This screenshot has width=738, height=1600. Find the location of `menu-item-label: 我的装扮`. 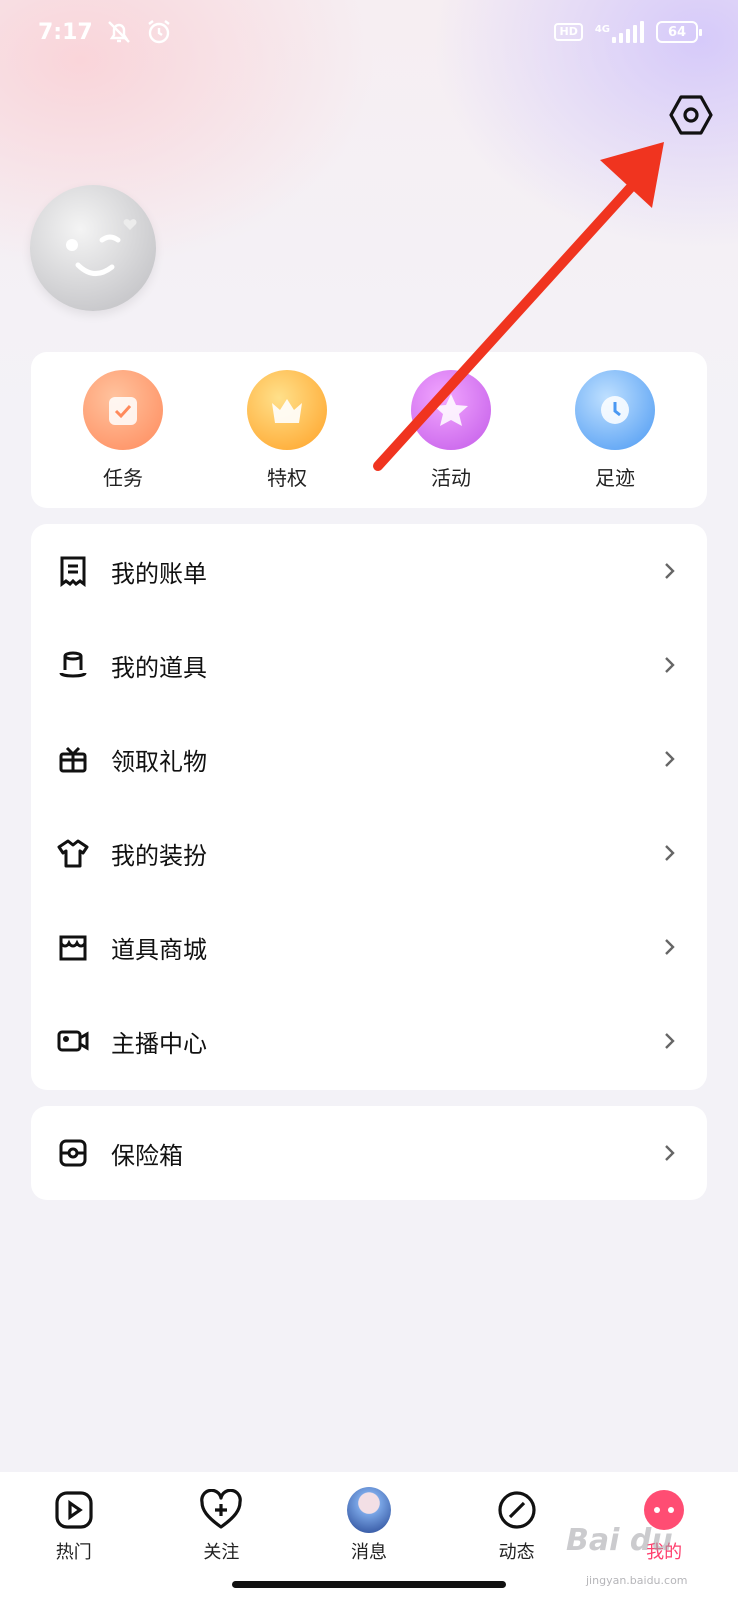

menu-item-label: 我的装扮 is located at coordinates (159, 855).